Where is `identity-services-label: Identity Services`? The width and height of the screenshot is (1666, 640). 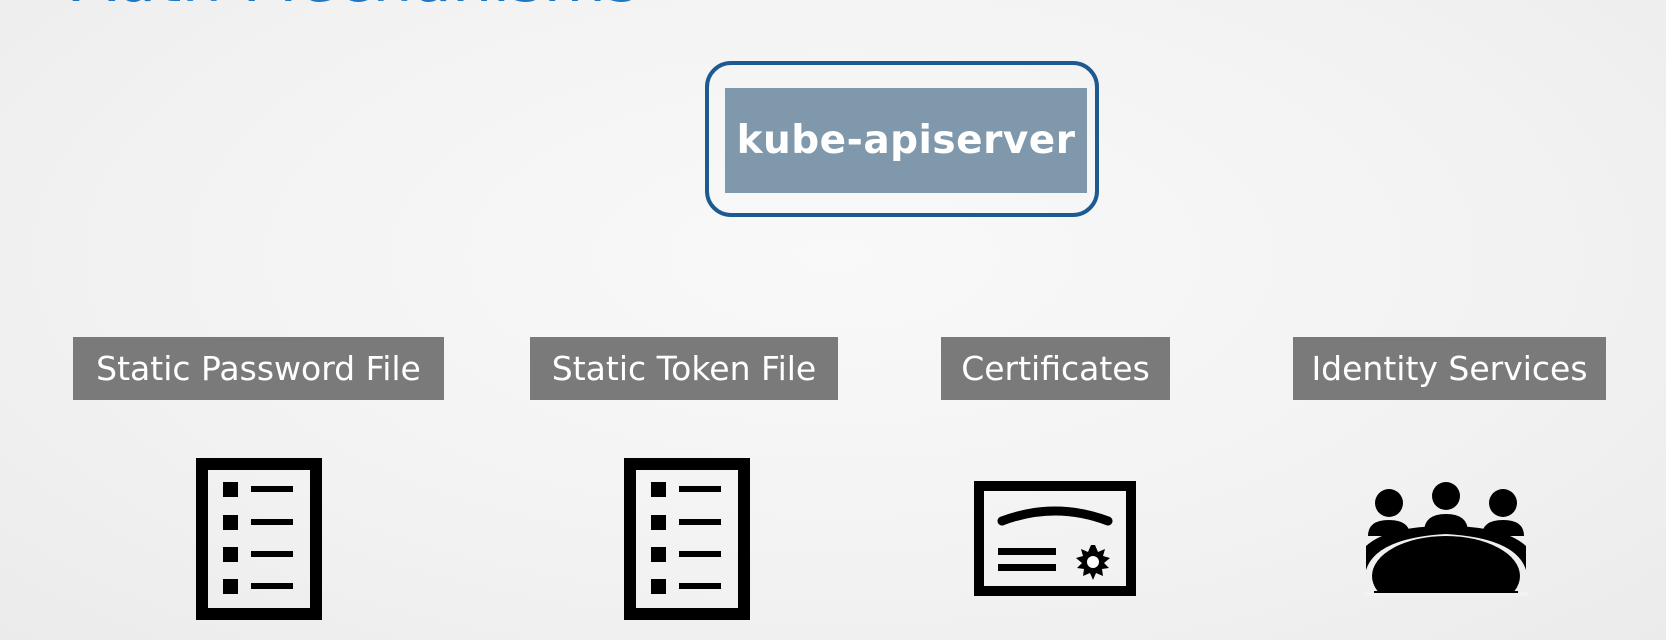
identity-services-label: Identity Services is located at coordinates (1449, 368).